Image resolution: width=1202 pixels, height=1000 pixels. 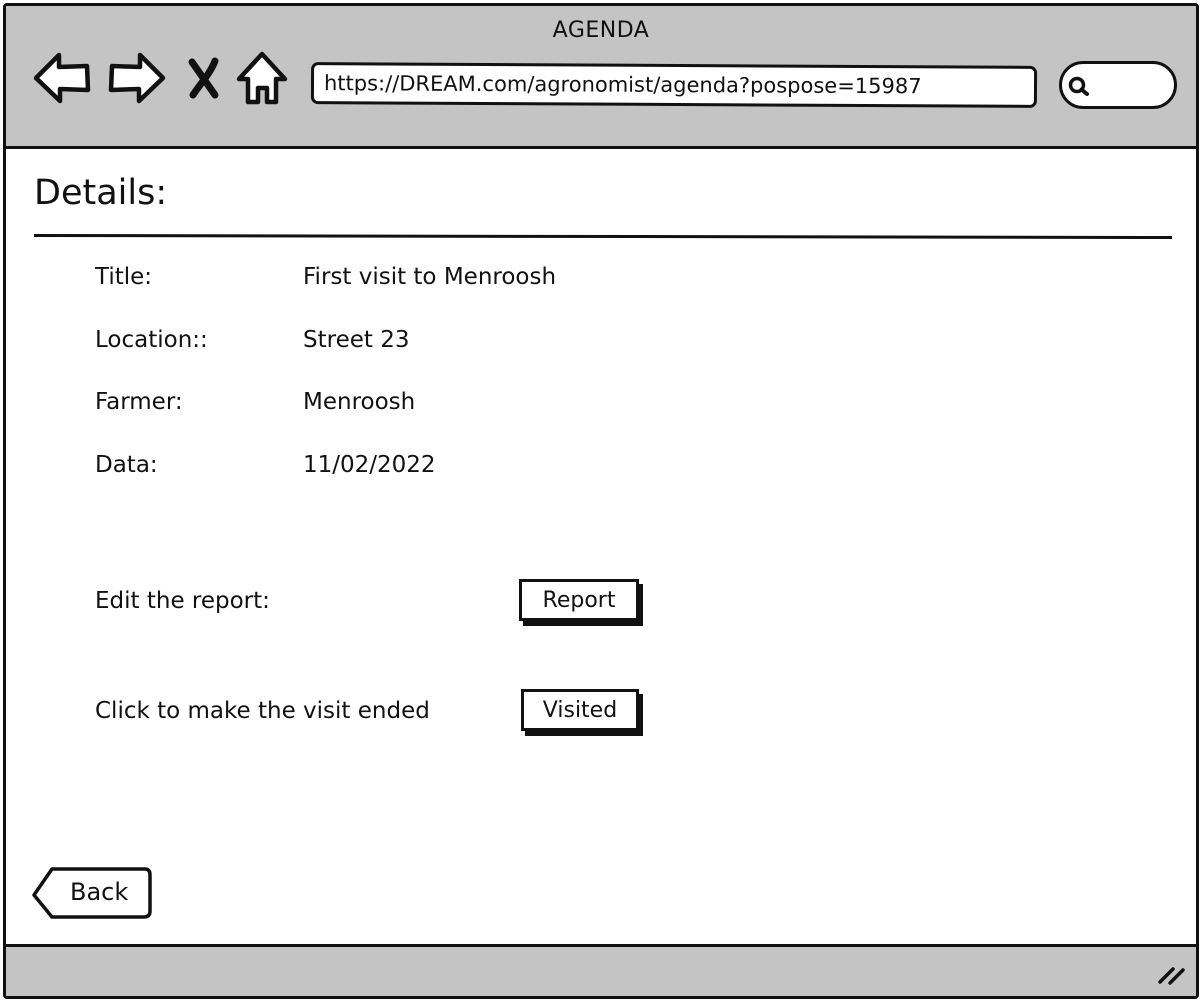 What do you see at coordinates (369, 465) in the screenshot?
I see `detail-value-date: 11/02/2022` at bounding box center [369, 465].